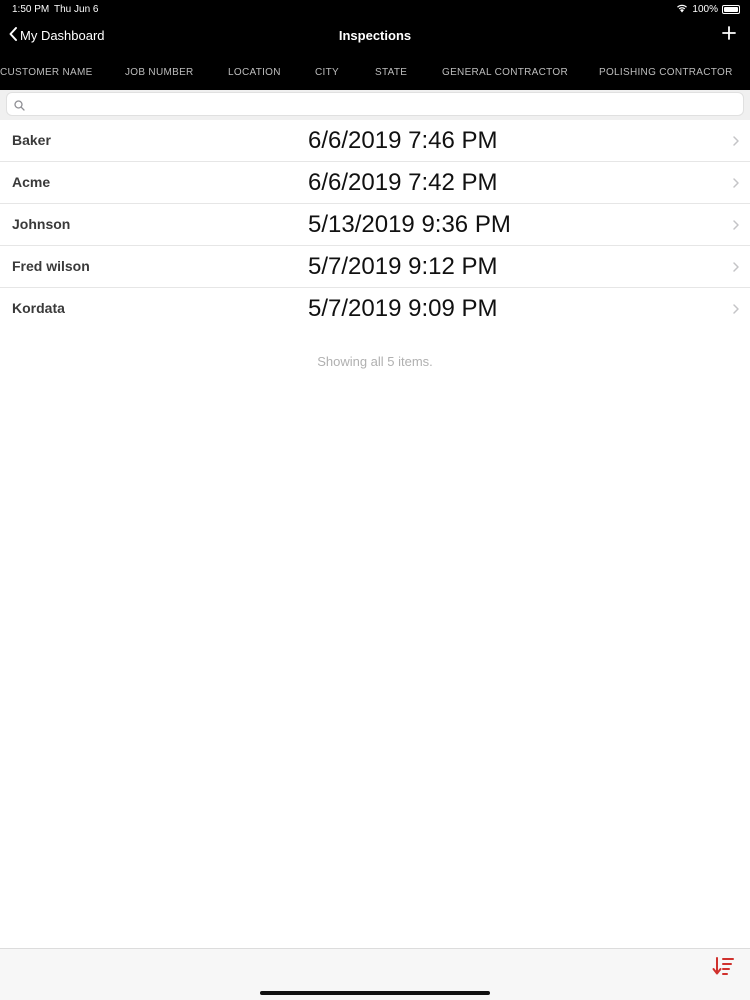  I want to click on battery-percent: 100%, so click(705, 9).